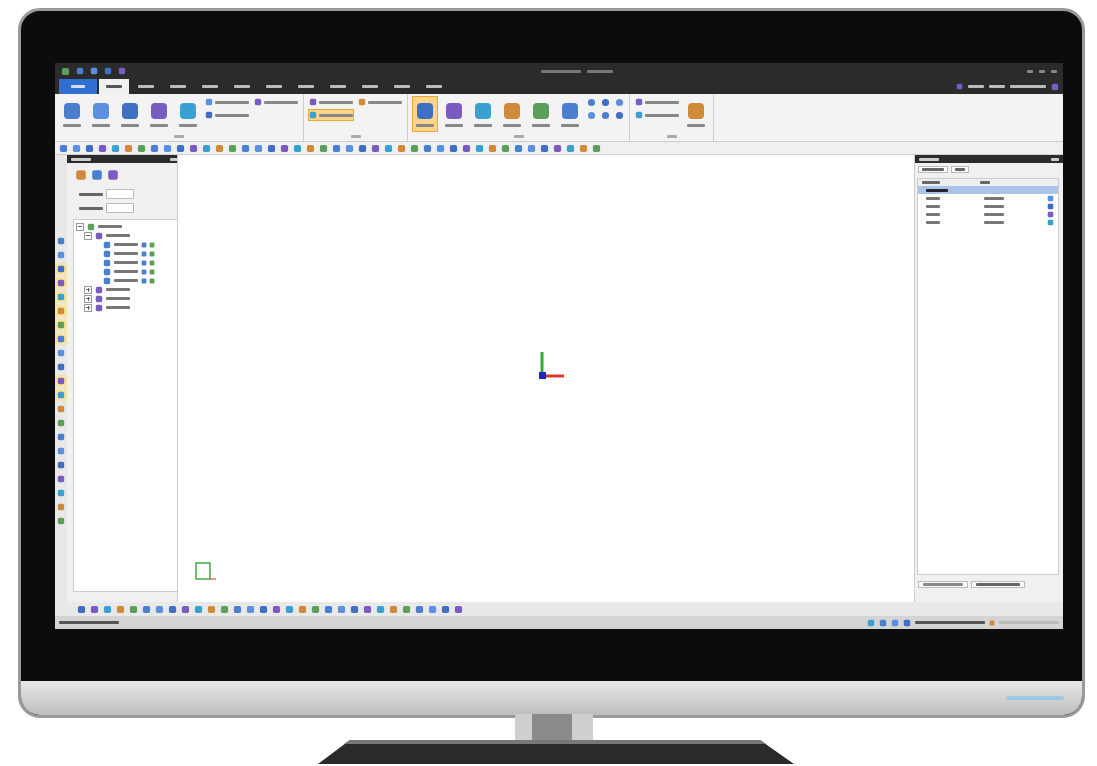  Describe the element at coordinates (1035, 698) in the screenshot. I see `power-light` at that location.